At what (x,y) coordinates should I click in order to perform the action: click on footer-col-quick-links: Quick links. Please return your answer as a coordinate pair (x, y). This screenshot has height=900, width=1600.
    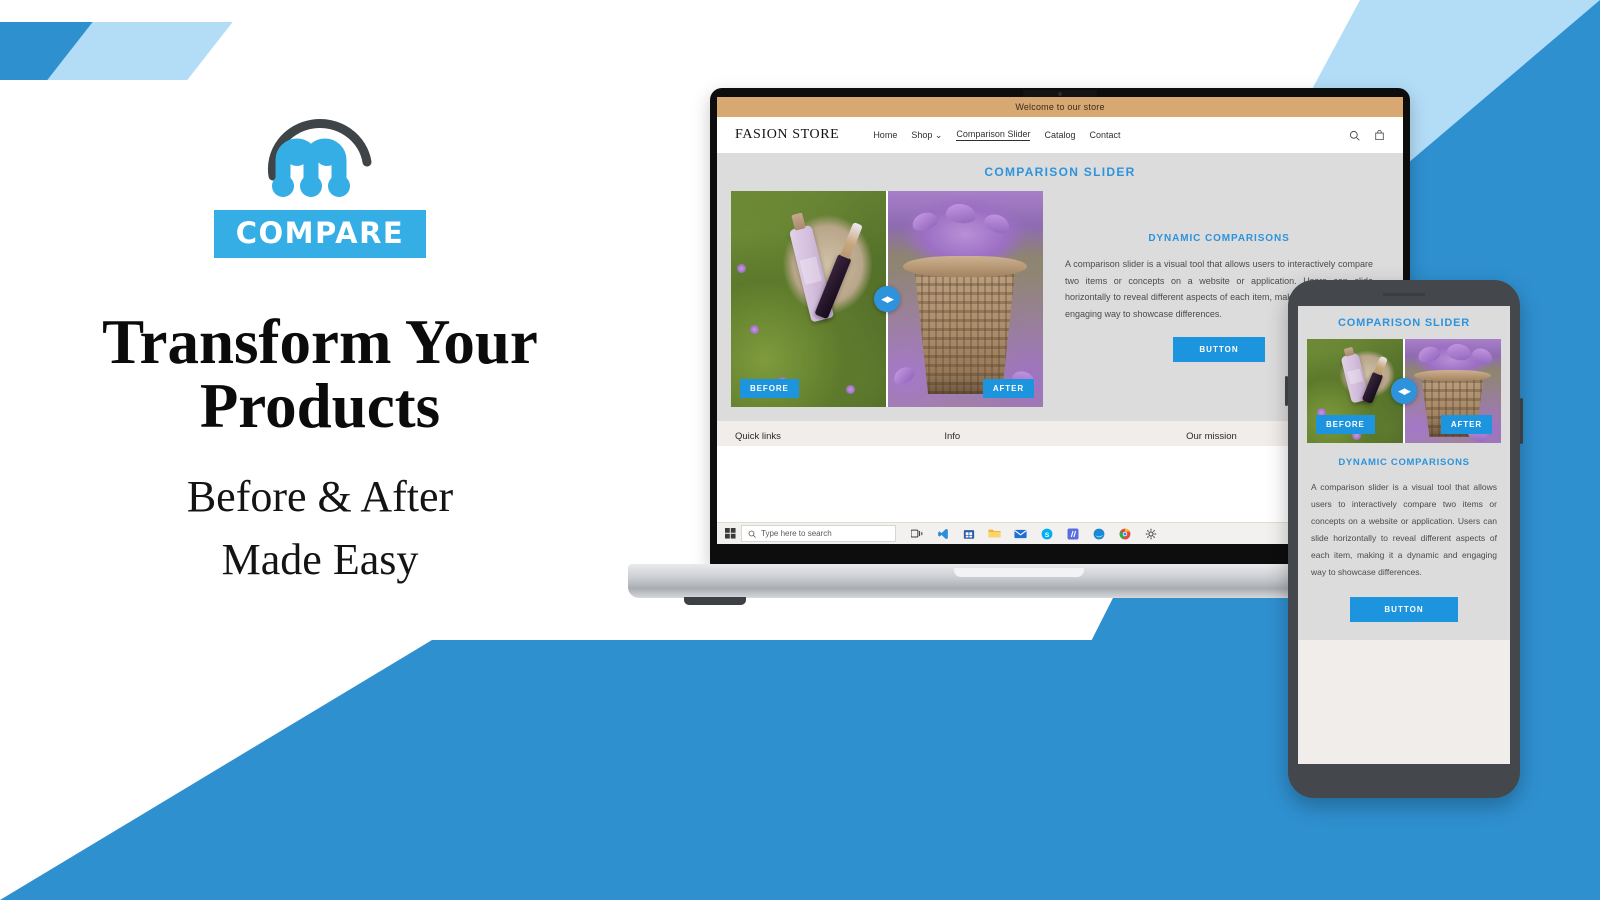
    Looking at the image, I should click on (758, 436).